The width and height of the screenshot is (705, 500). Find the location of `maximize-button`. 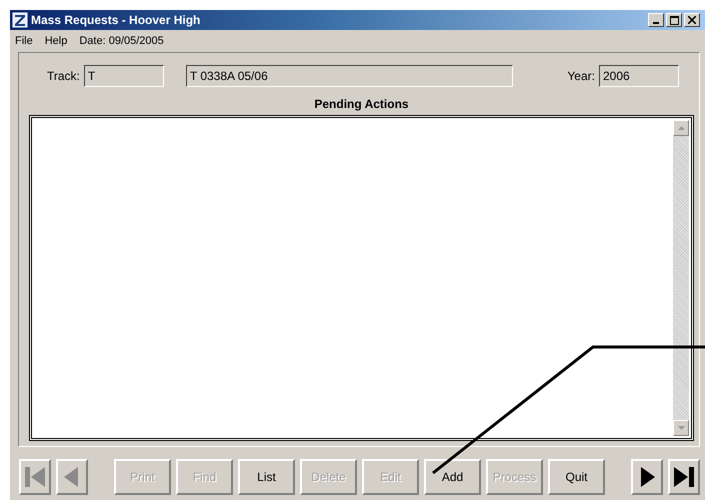

maximize-button is located at coordinates (674, 20).